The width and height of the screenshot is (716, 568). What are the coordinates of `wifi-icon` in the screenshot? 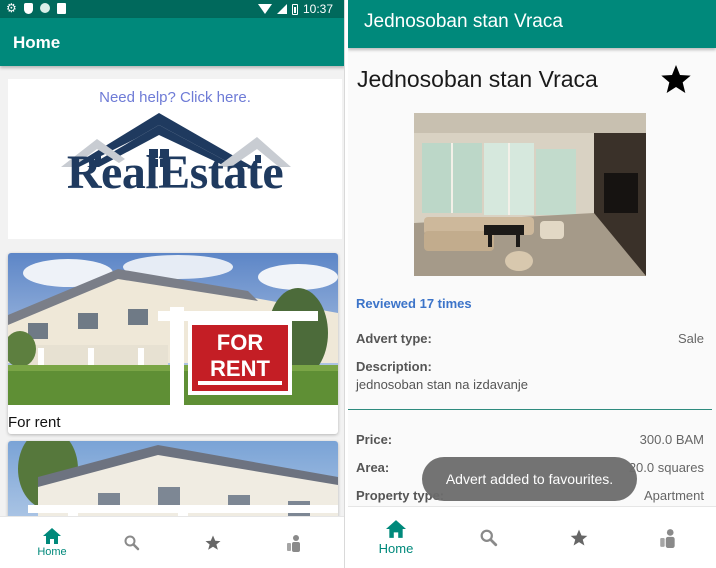 It's located at (264, 9).